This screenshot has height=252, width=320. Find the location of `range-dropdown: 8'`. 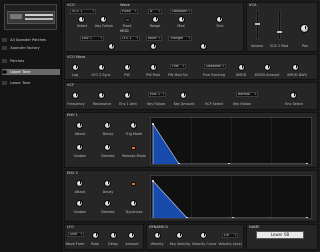

range-dropdown: 8' is located at coordinates (155, 11).